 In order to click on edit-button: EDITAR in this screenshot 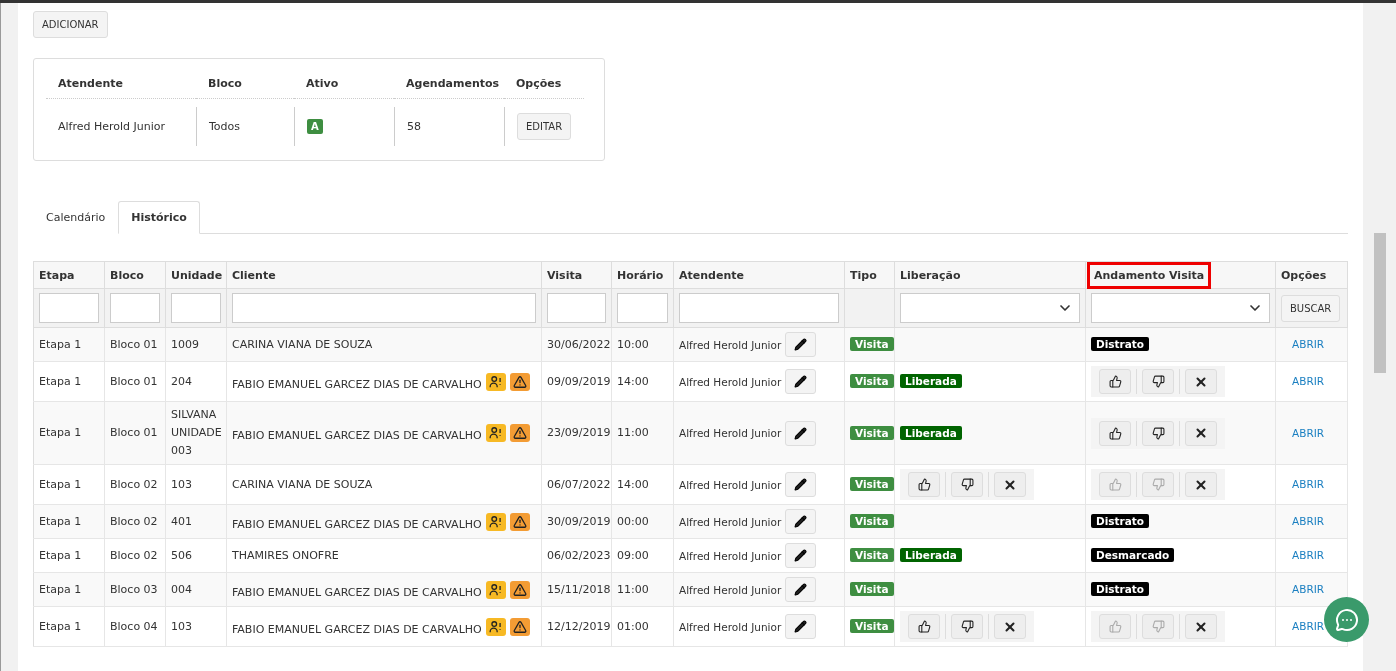, I will do `click(544, 126)`.